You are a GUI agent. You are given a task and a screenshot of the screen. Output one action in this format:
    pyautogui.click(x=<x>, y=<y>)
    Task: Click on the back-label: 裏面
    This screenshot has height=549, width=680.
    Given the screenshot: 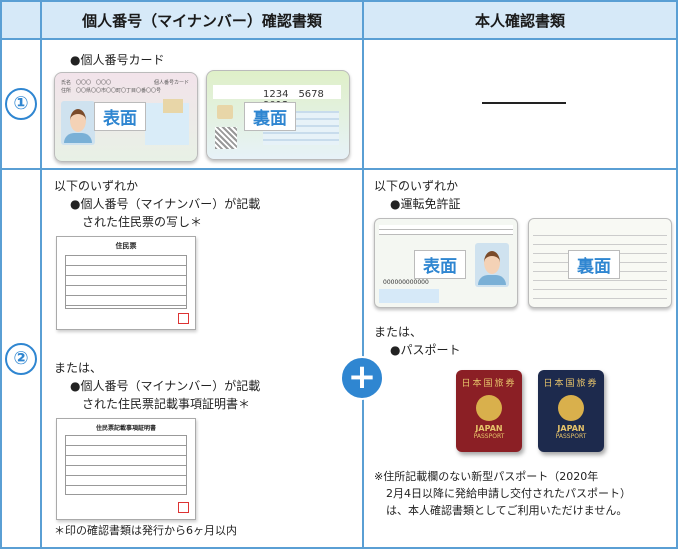 What is the action you would take?
    pyautogui.click(x=270, y=116)
    